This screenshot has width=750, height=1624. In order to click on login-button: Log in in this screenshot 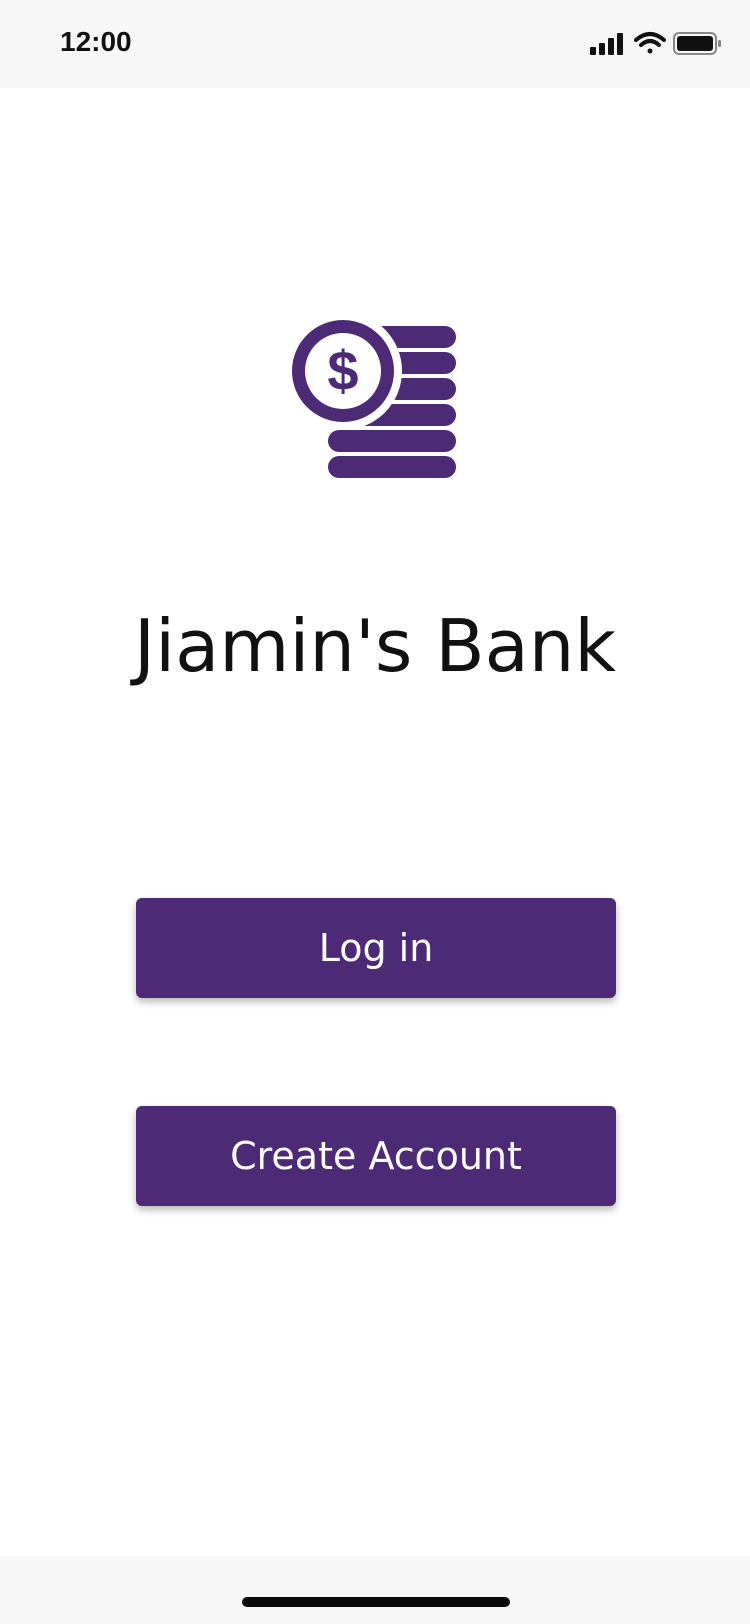, I will do `click(376, 948)`.